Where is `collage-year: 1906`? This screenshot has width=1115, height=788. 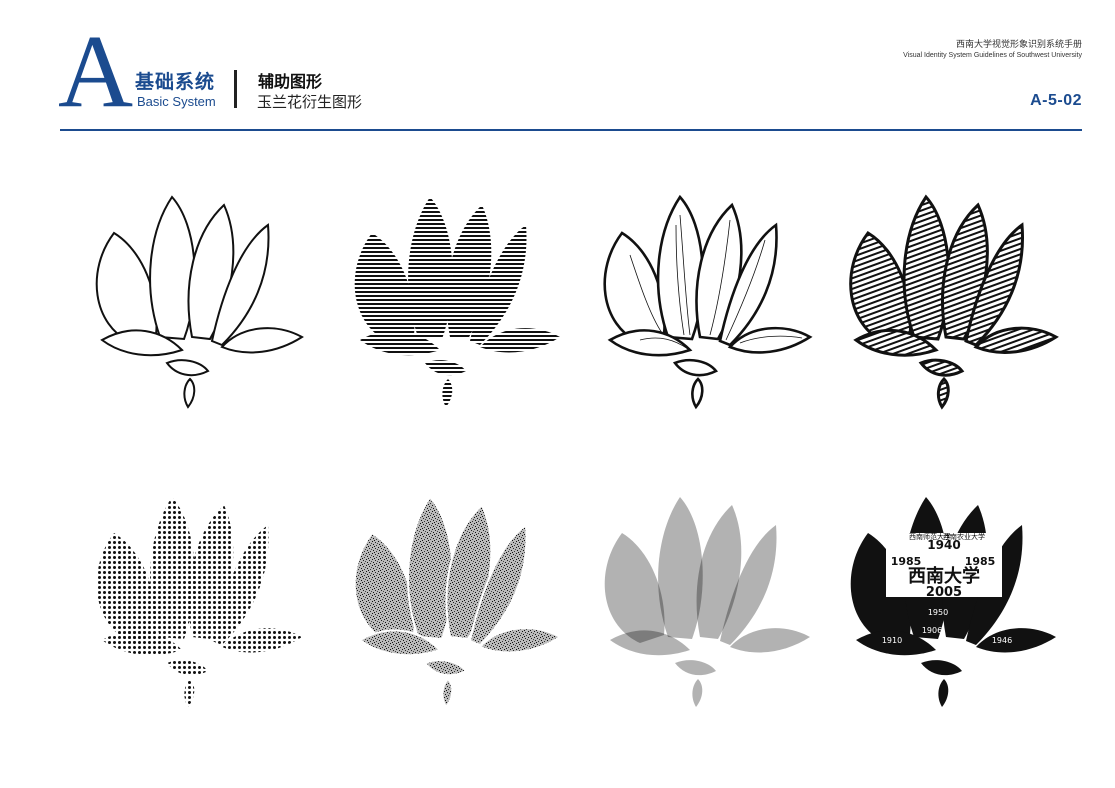
collage-year: 1906 is located at coordinates (932, 630).